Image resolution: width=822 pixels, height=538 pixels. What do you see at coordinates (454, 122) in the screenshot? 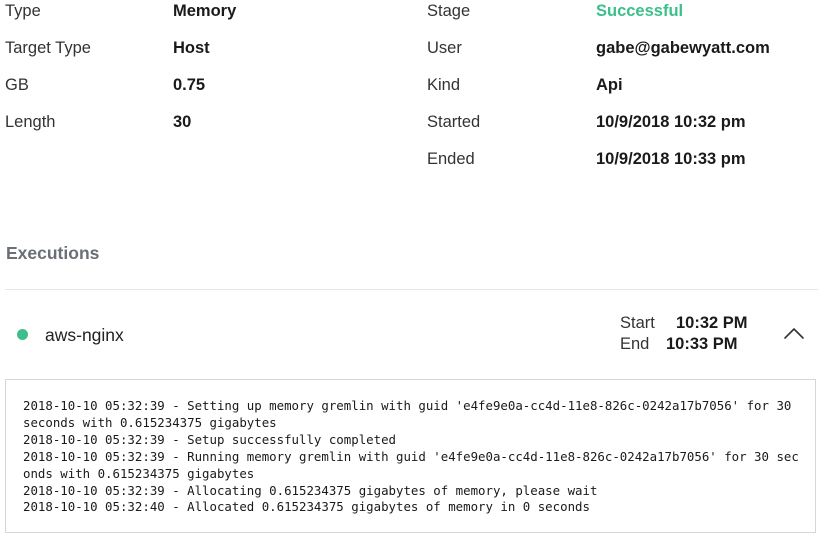
I see `started-label: Started` at bounding box center [454, 122].